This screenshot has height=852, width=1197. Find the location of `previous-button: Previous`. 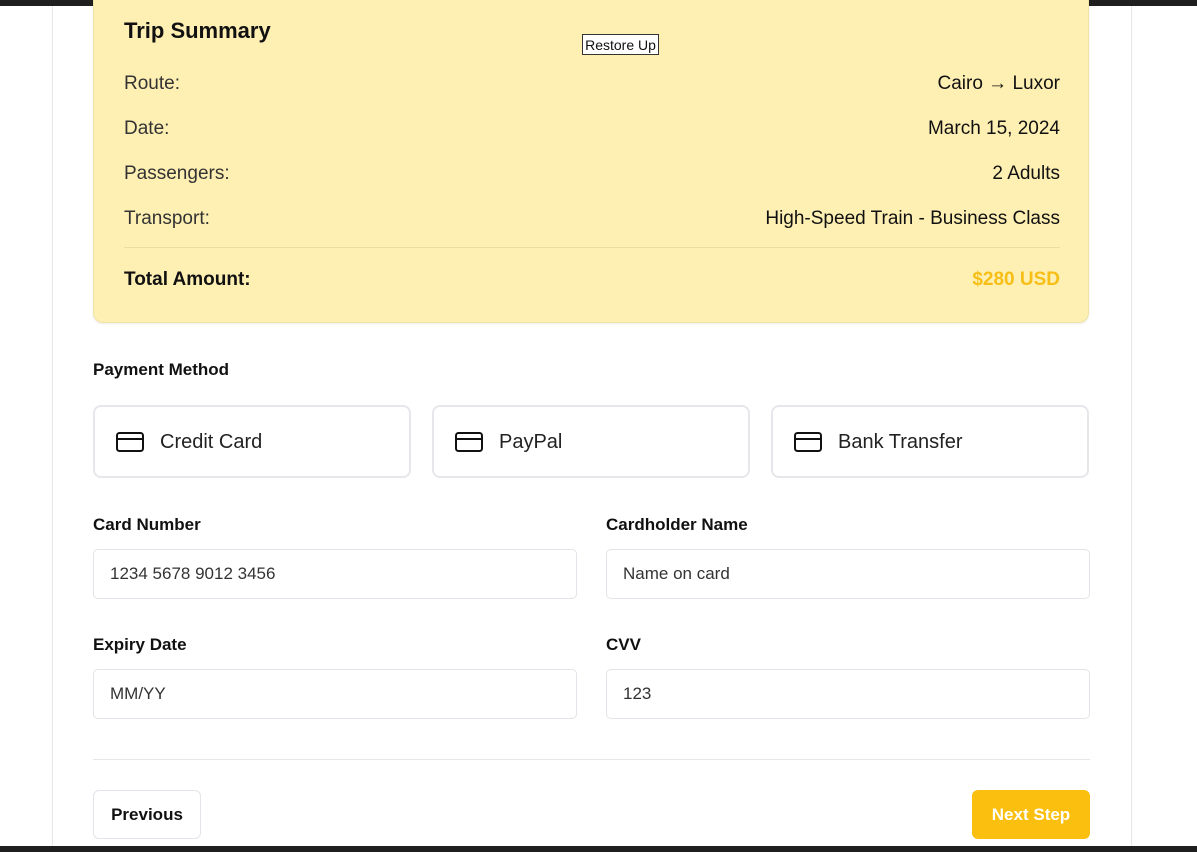

previous-button: Previous is located at coordinates (147, 814).